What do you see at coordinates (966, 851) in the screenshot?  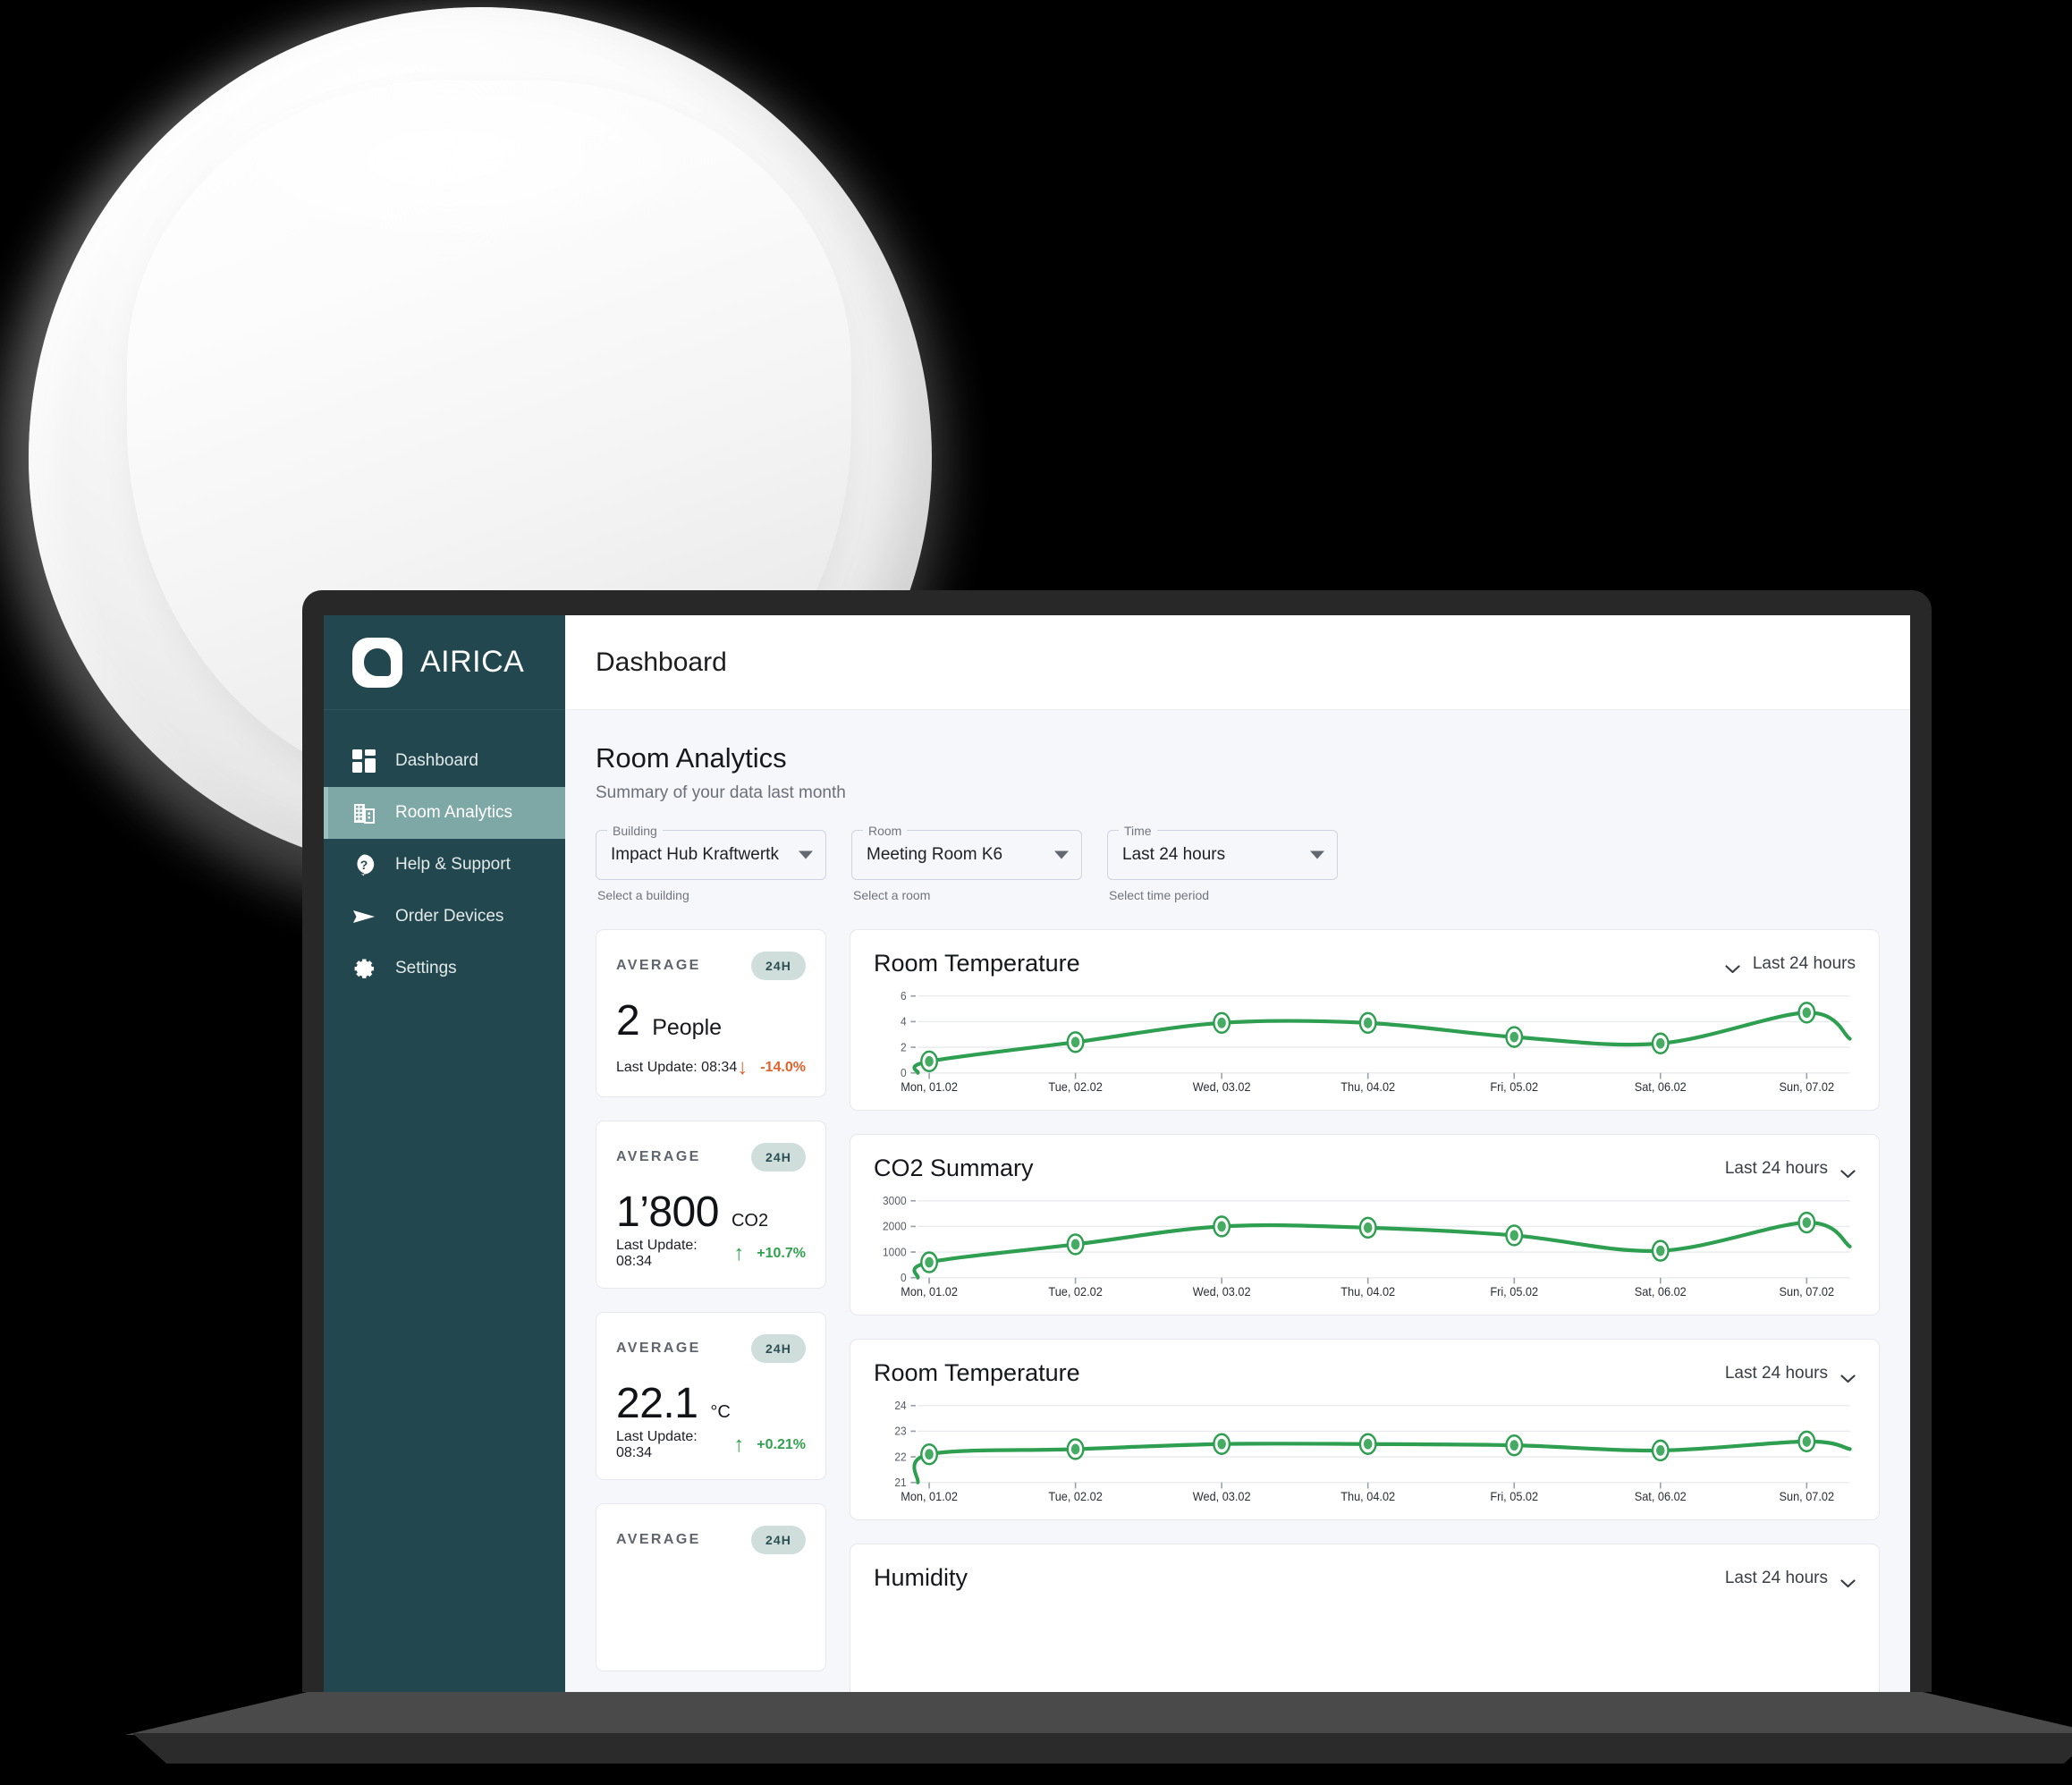 I see `room-select: Room Meeting Room K6` at bounding box center [966, 851].